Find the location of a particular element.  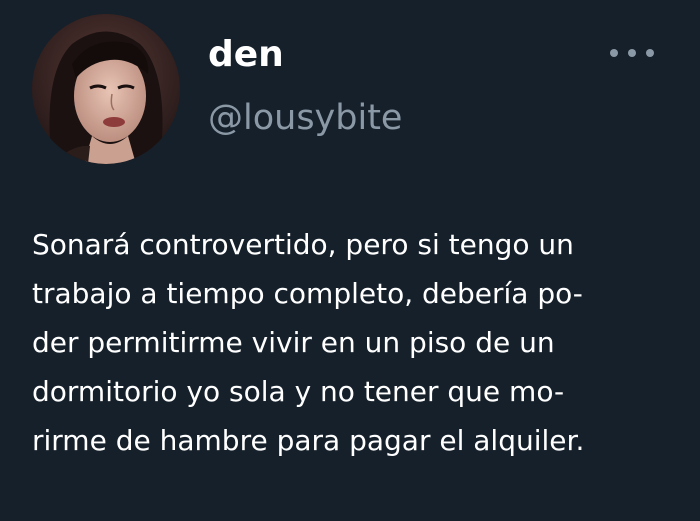

avatar is located at coordinates (106, 89).